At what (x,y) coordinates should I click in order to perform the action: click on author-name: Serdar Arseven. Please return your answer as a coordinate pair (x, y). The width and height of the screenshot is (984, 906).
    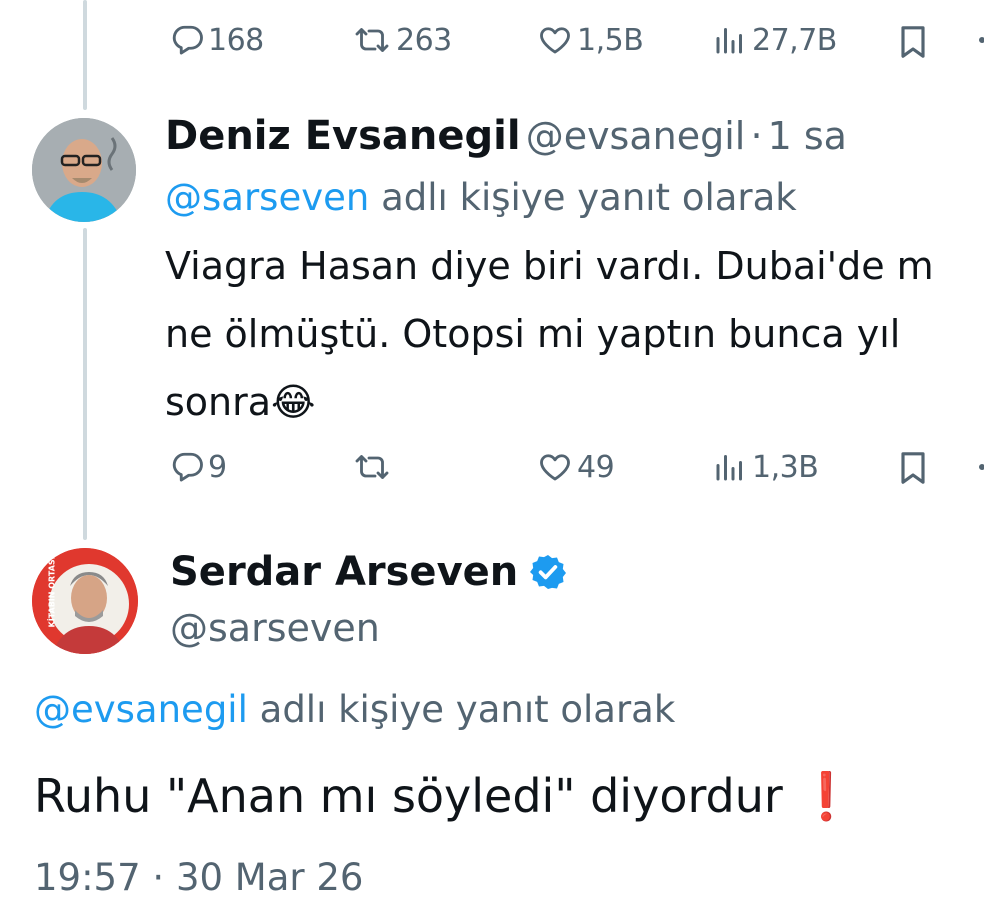
    Looking at the image, I should click on (344, 572).